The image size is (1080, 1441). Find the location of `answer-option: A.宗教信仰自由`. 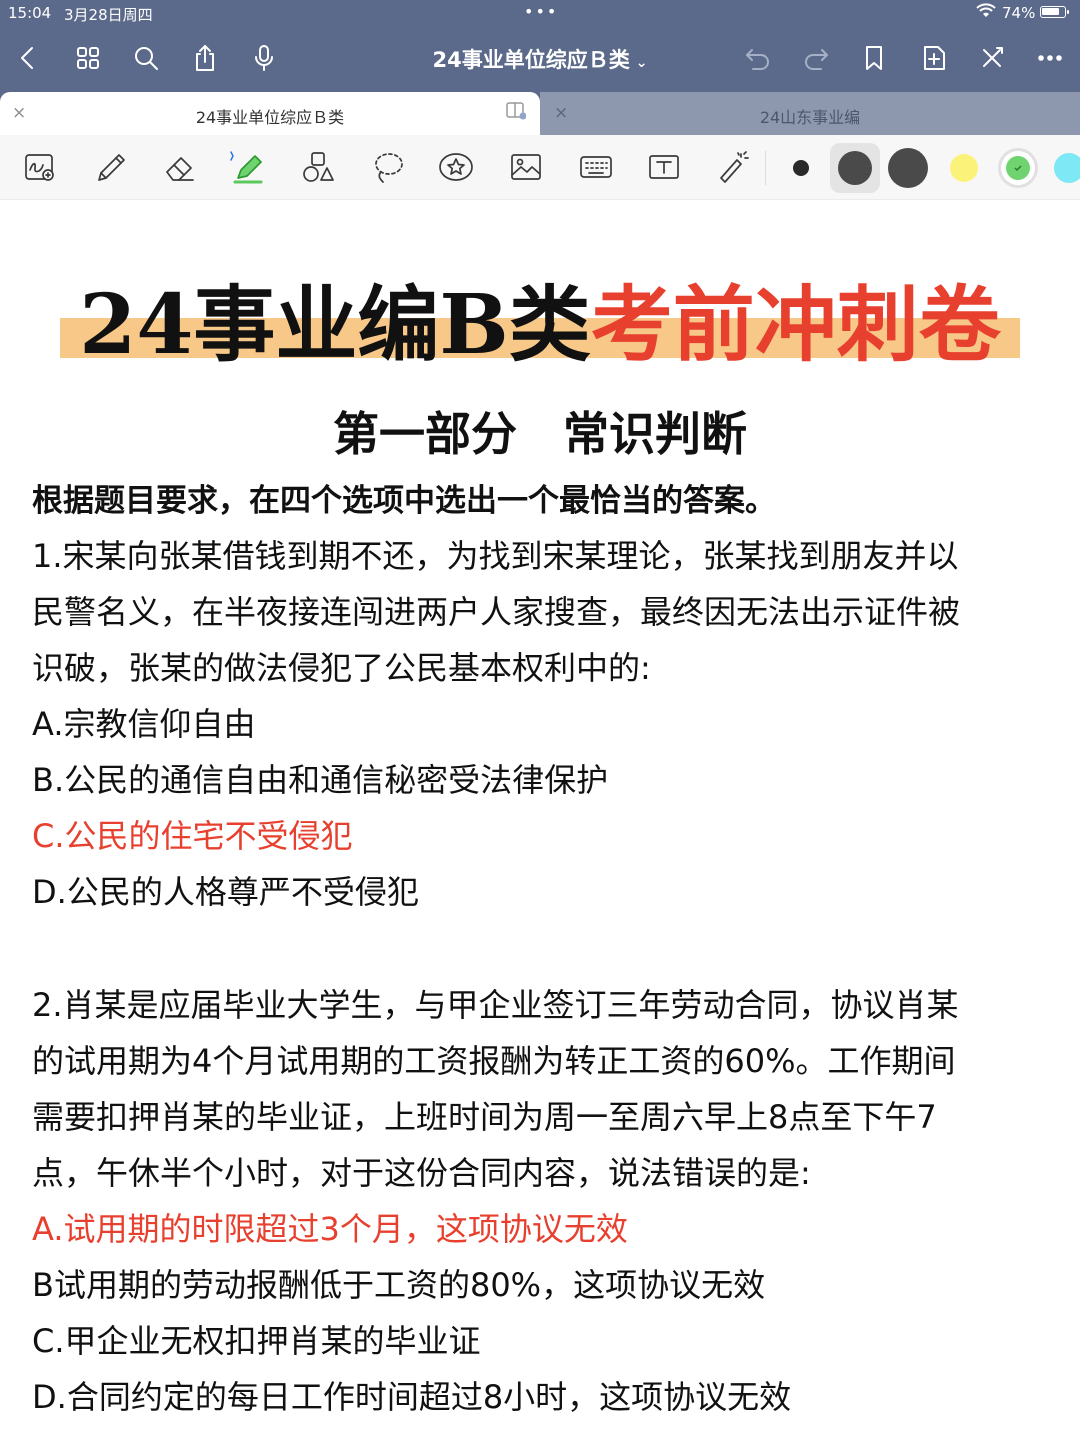

answer-option: A.宗教信仰自由 is located at coordinates (144, 724).